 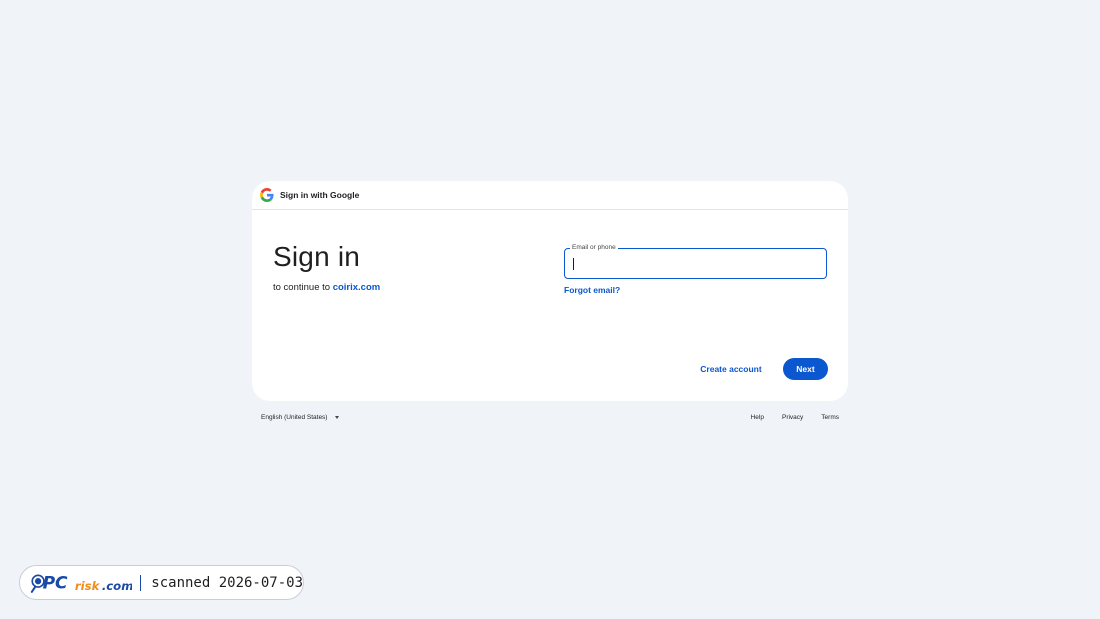 I want to click on language-label: English (United States), so click(x=294, y=417).